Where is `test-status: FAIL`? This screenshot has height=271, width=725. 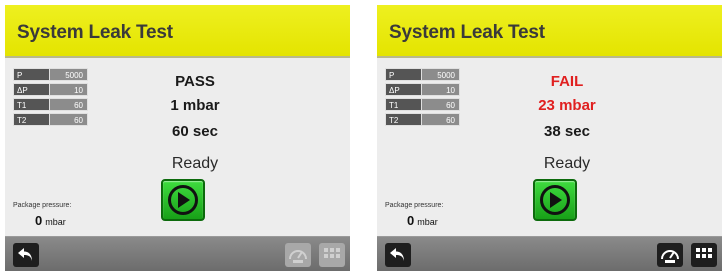
test-status: FAIL is located at coordinates (567, 81).